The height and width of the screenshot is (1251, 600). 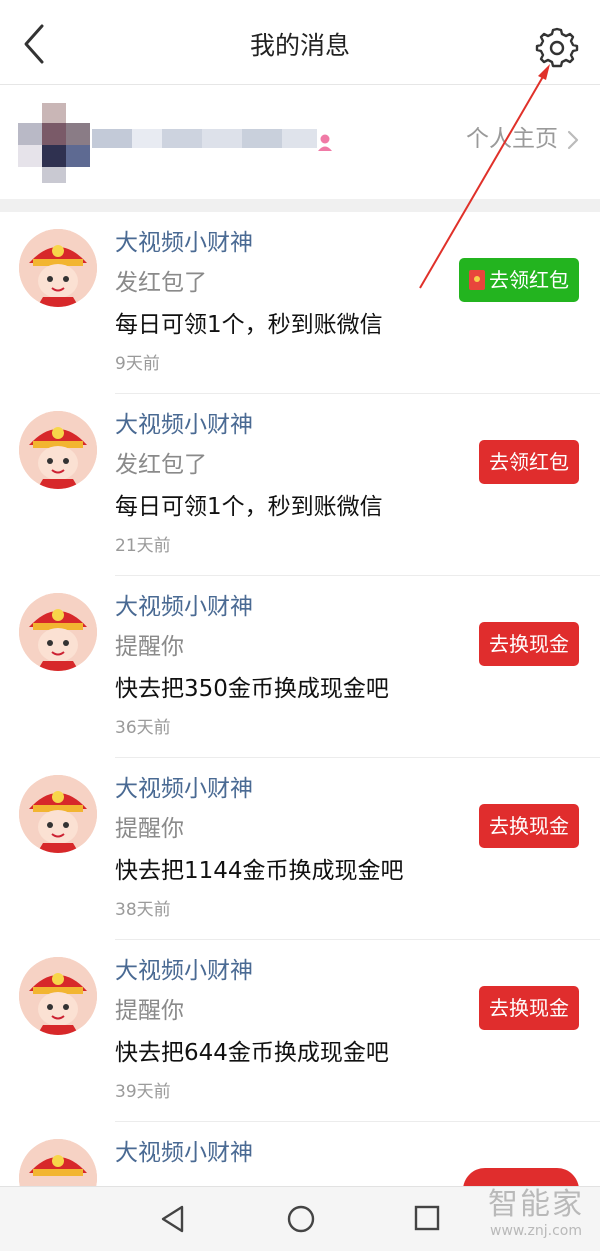 I want to click on gear-icon, so click(x=557, y=47).